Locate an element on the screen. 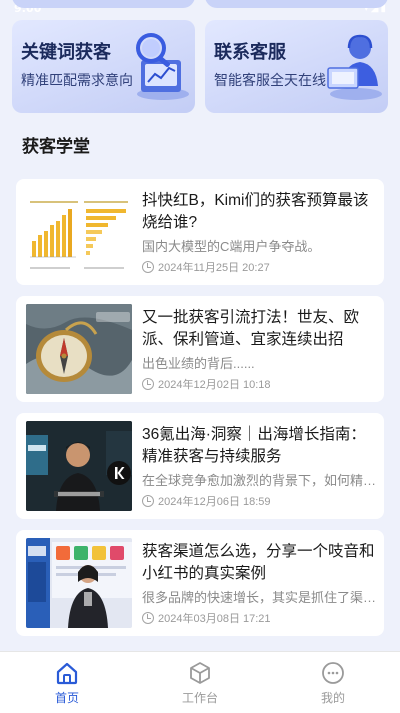 The image size is (400, 713). article-meta: 2024年12月06日 18:59 is located at coordinates (206, 501).